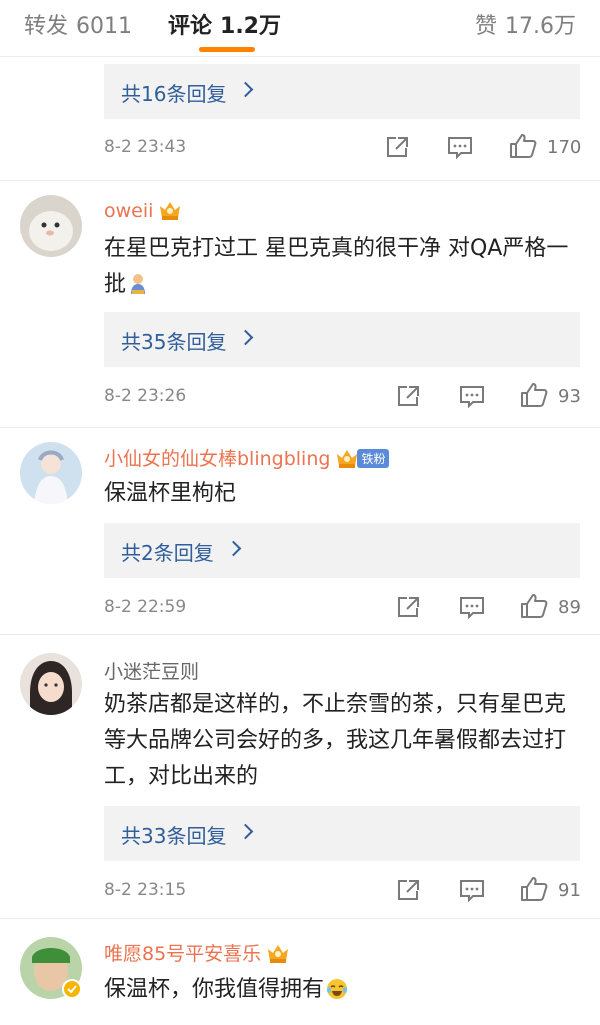 This screenshot has height=1025, width=600. Describe the element at coordinates (342, 833) in the screenshot. I see `replies-link: 共33条回复` at that location.